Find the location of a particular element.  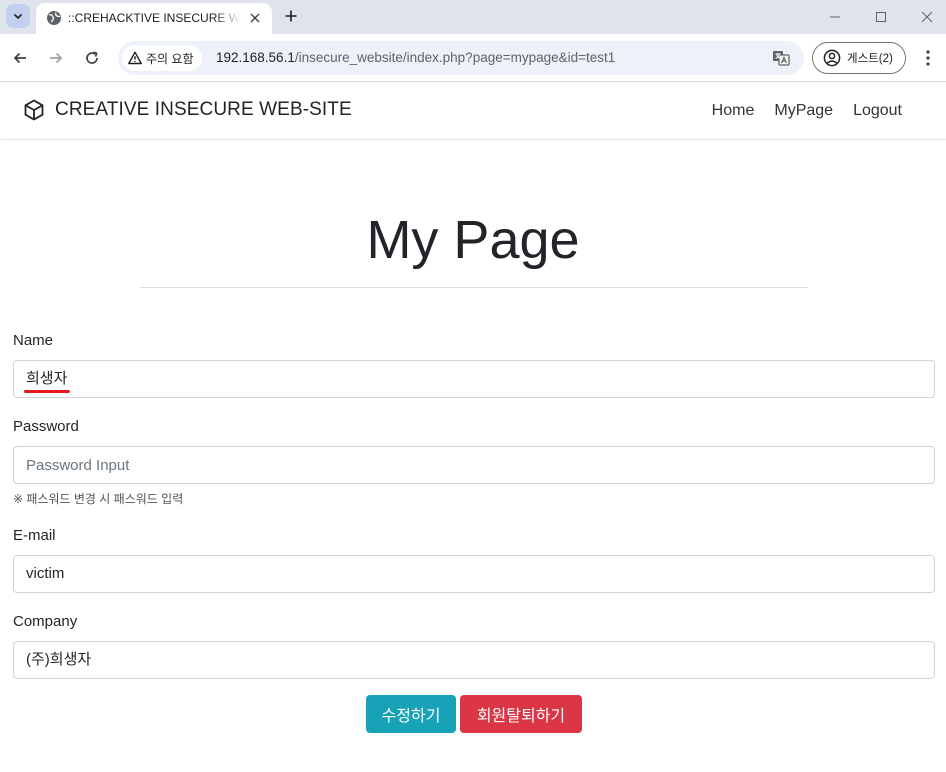

reload-button is located at coordinates (92, 58).